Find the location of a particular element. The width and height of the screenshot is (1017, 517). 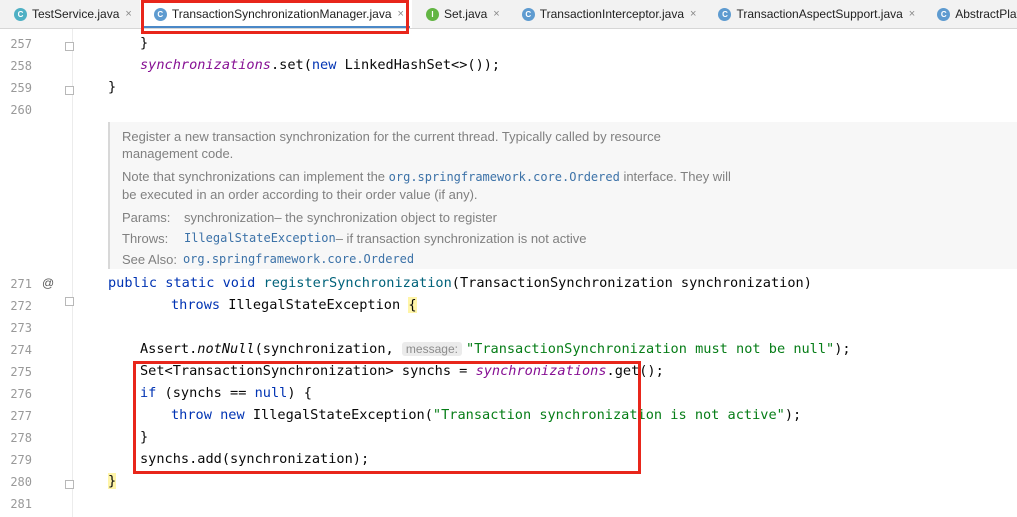

line-number: 271 is located at coordinates (21, 284).